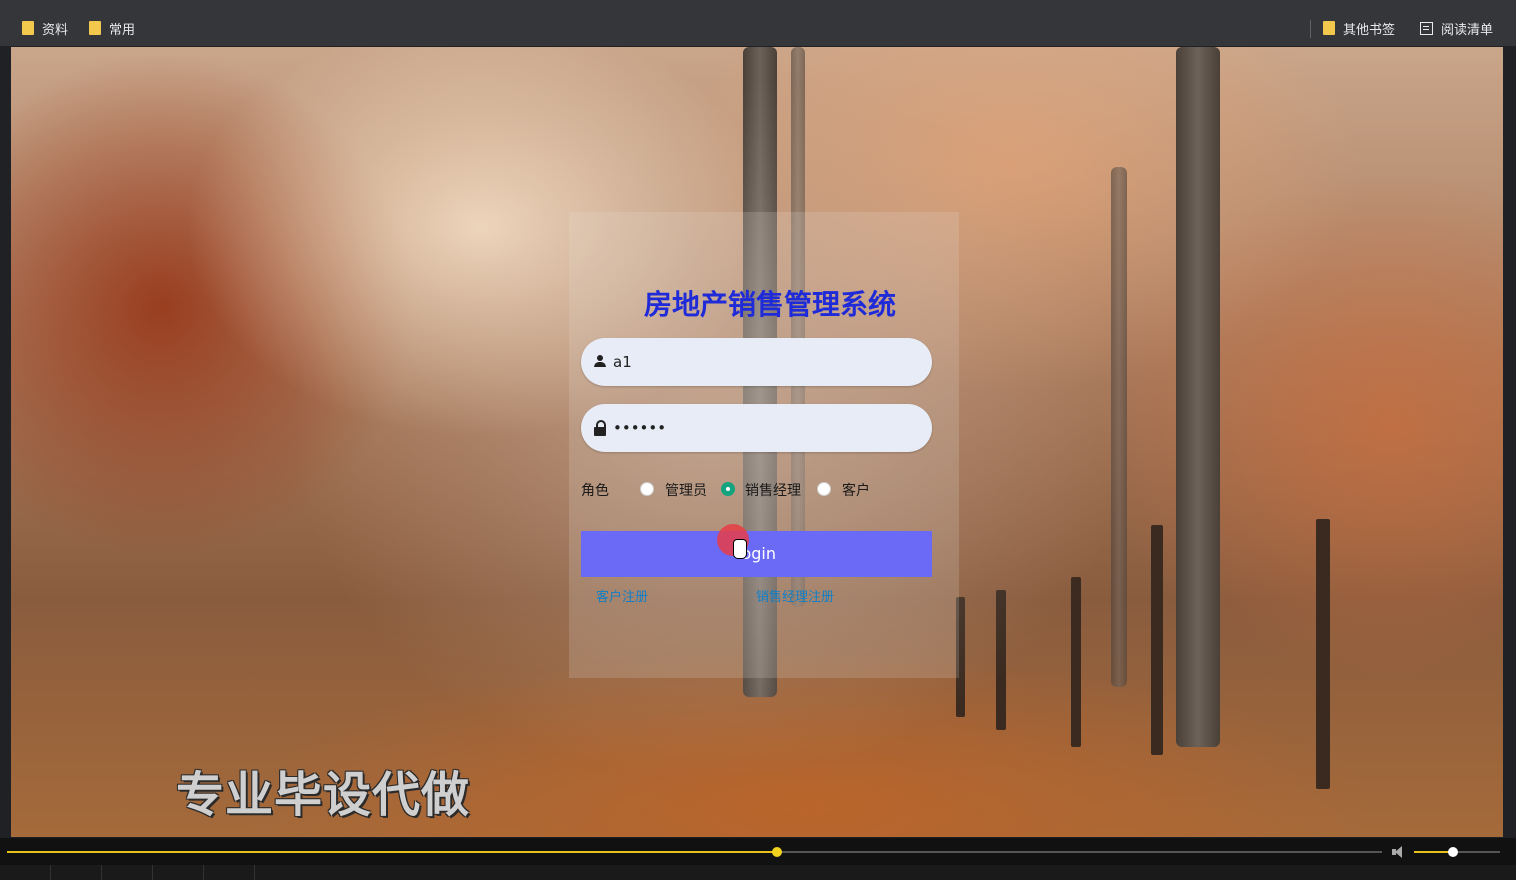 The height and width of the screenshot is (880, 1516). What do you see at coordinates (756, 428) in the screenshot?
I see `password-field: ••••••` at bounding box center [756, 428].